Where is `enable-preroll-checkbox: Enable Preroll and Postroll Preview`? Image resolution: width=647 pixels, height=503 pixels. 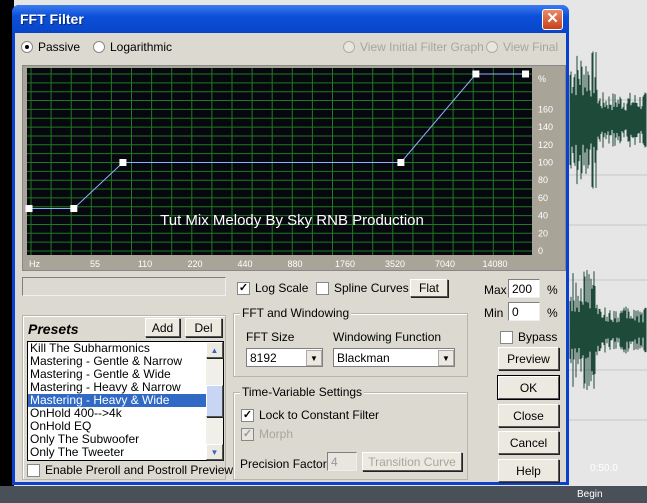
enable-preroll-checkbox: Enable Preroll and Postroll Preview is located at coordinates (130, 470).